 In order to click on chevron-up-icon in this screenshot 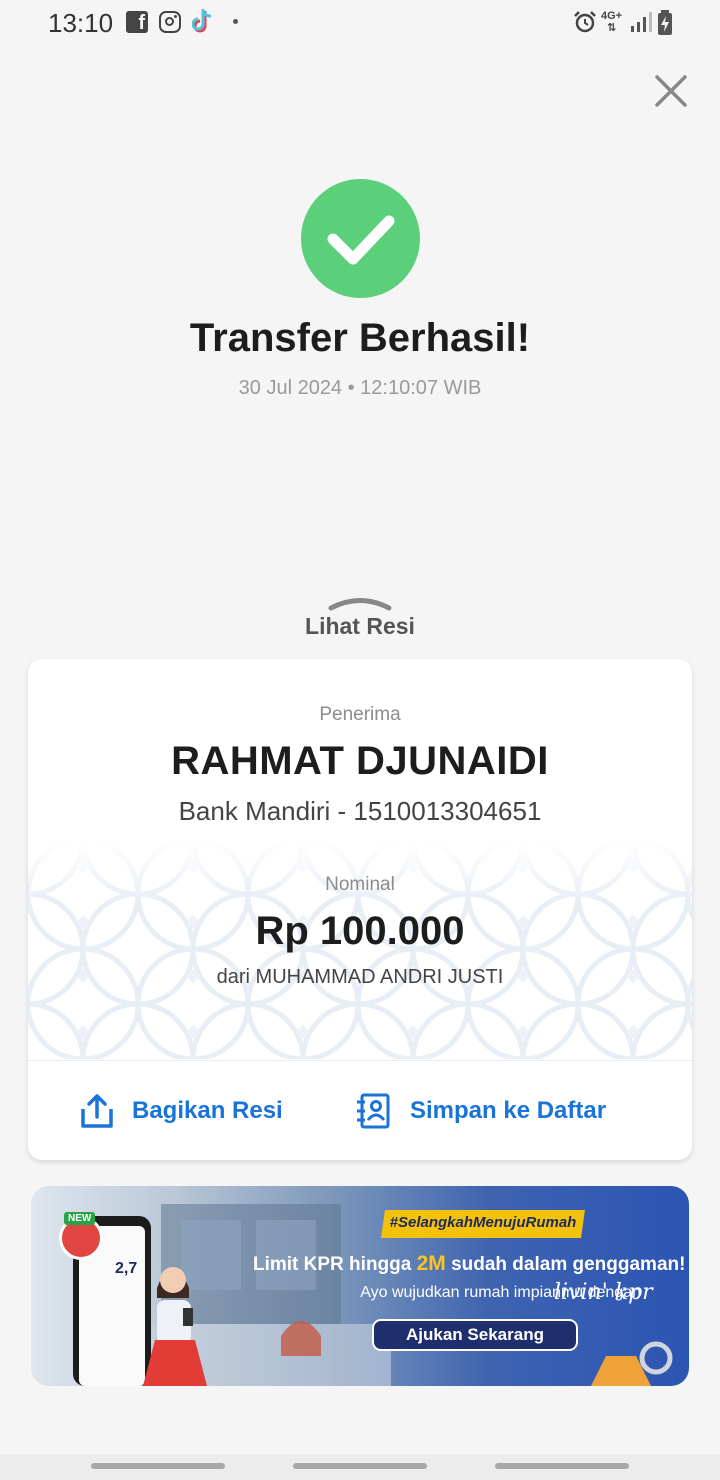, I will do `click(360, 604)`.